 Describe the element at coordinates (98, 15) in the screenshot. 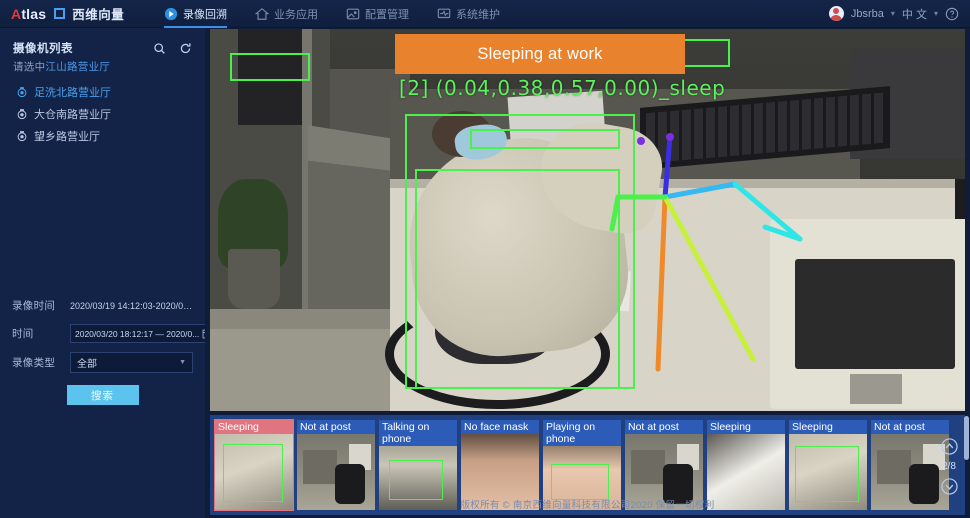

I see `logo-text-cn: 西维向量` at that location.